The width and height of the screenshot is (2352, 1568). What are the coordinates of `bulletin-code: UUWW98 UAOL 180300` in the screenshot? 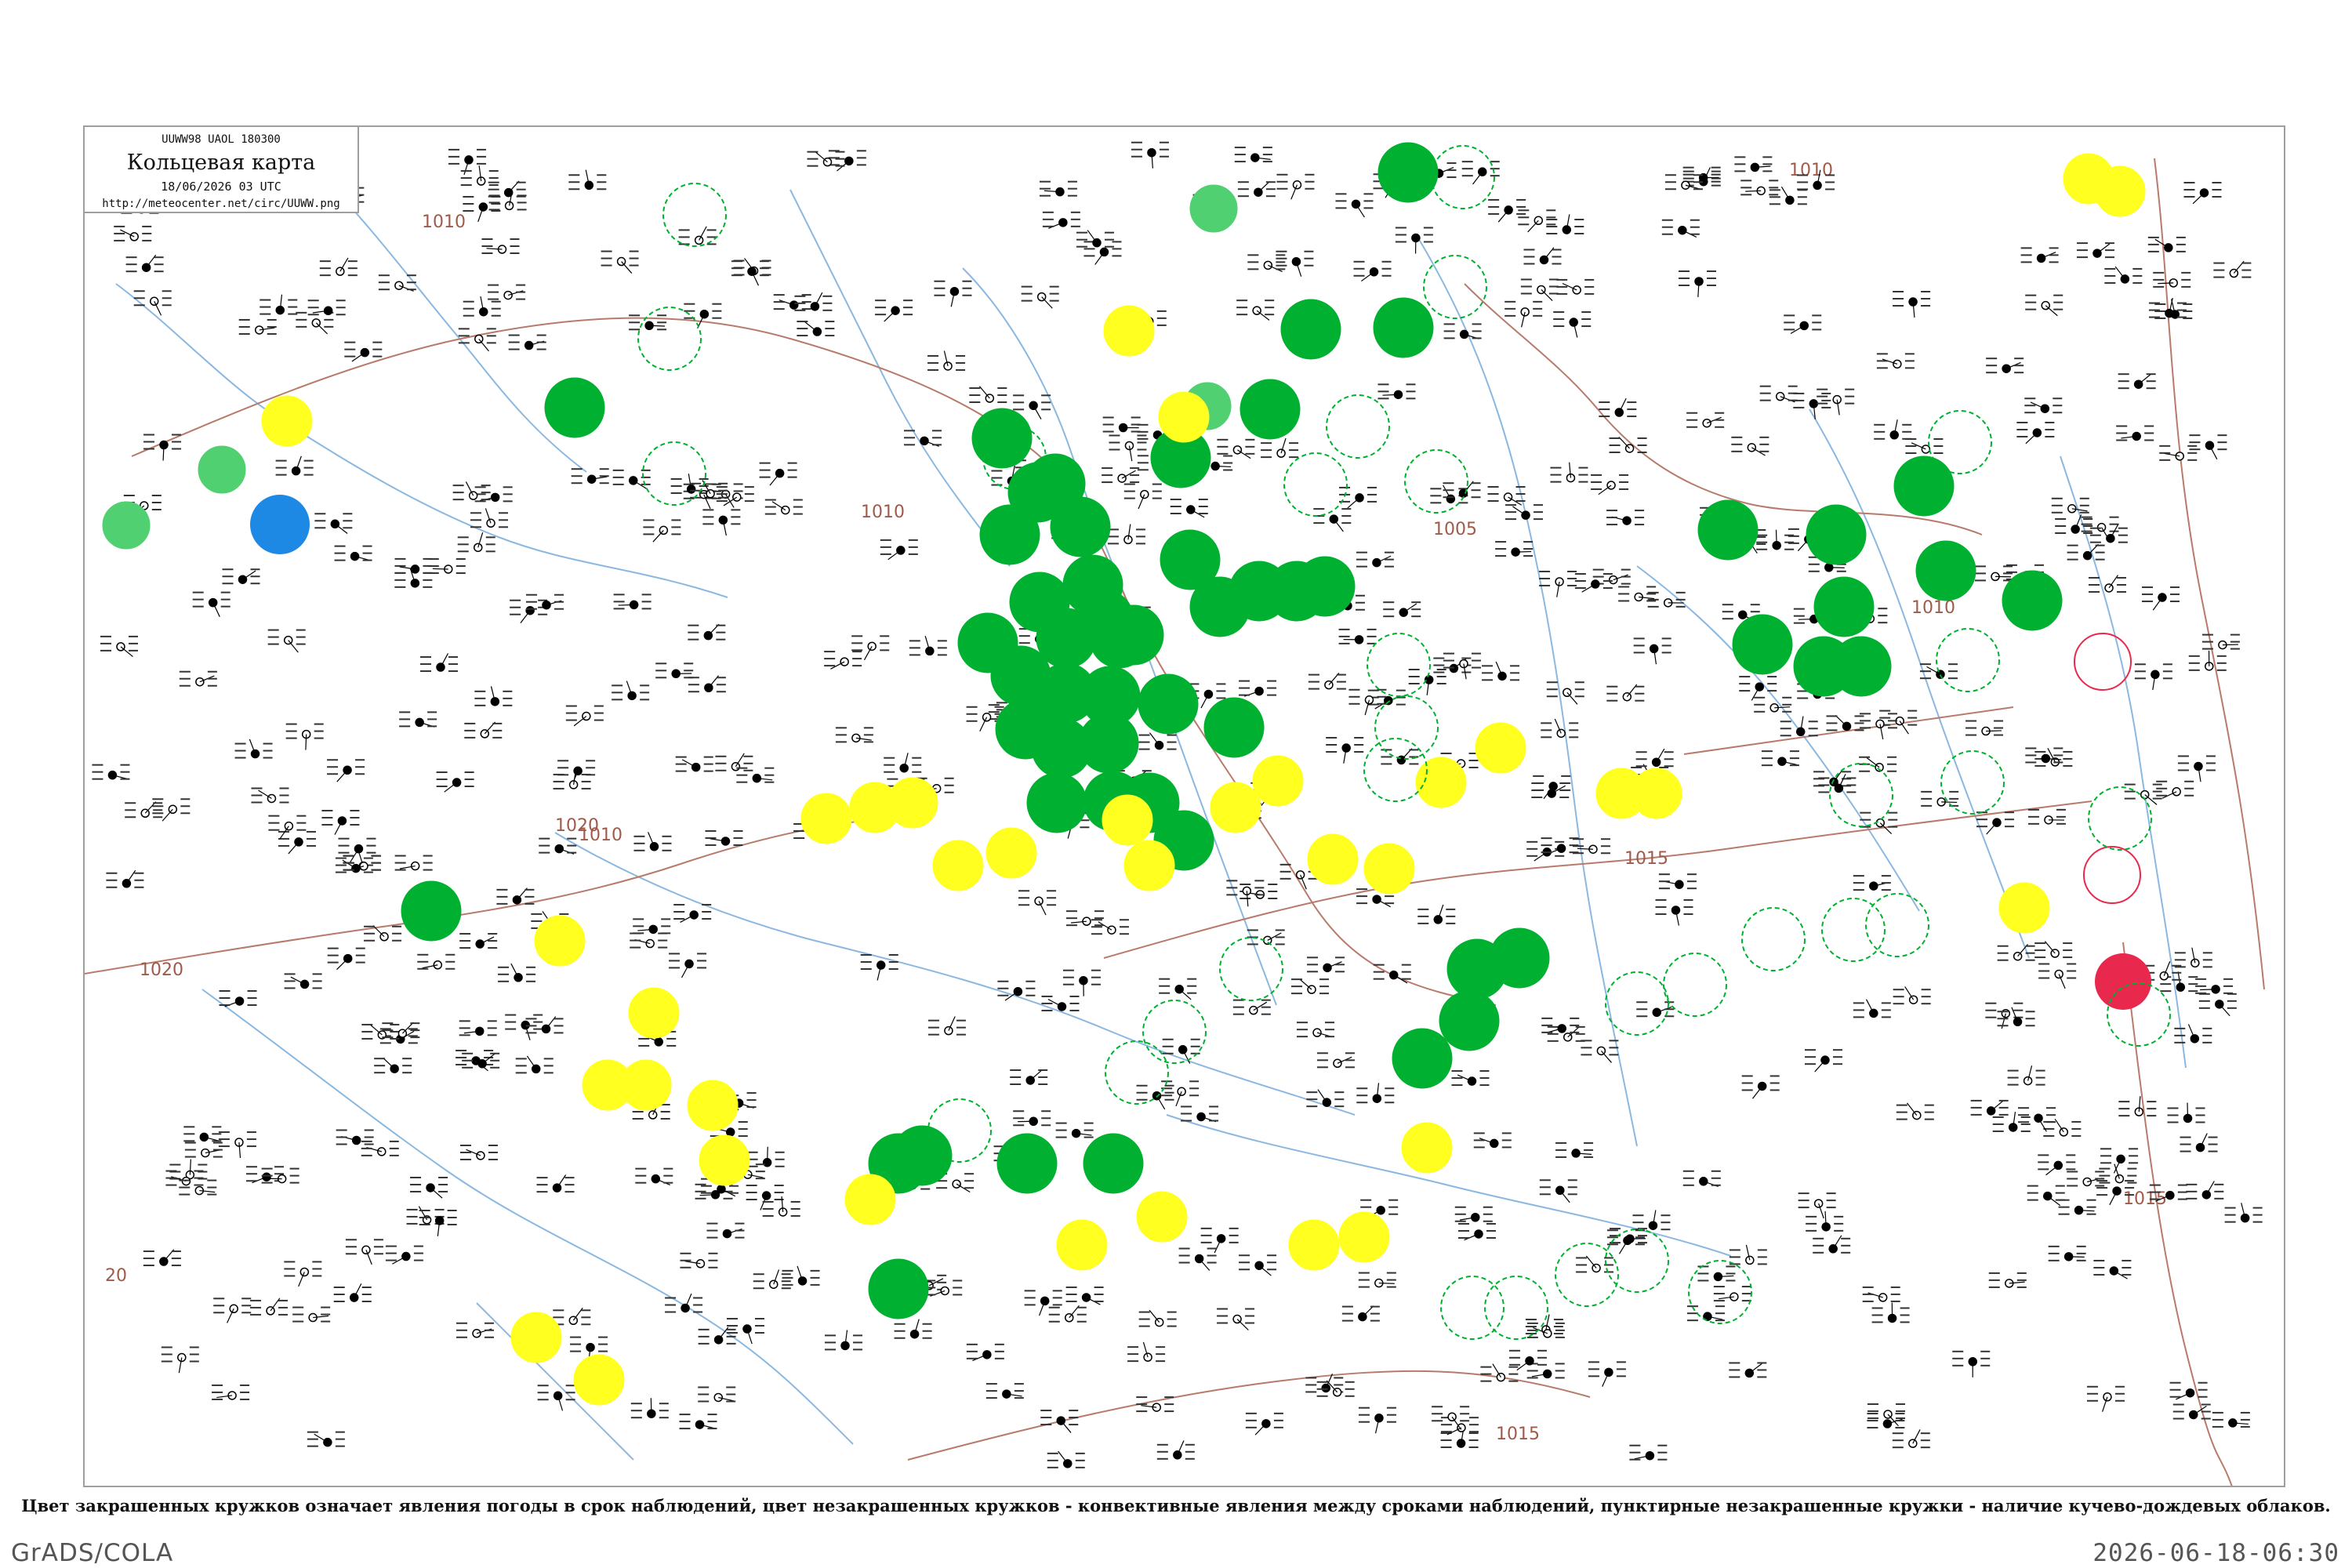 It's located at (221, 139).